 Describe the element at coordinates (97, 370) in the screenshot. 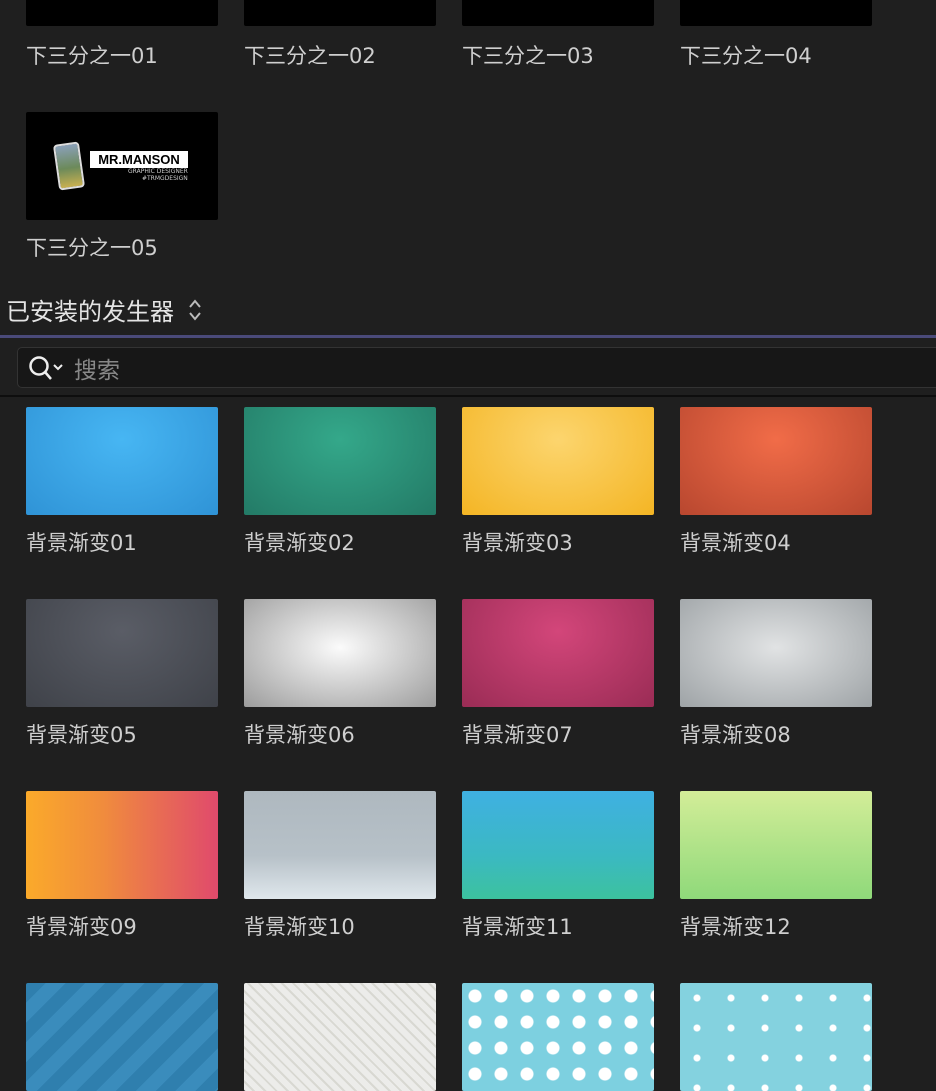

I see `search-placeholder: 搜索` at that location.